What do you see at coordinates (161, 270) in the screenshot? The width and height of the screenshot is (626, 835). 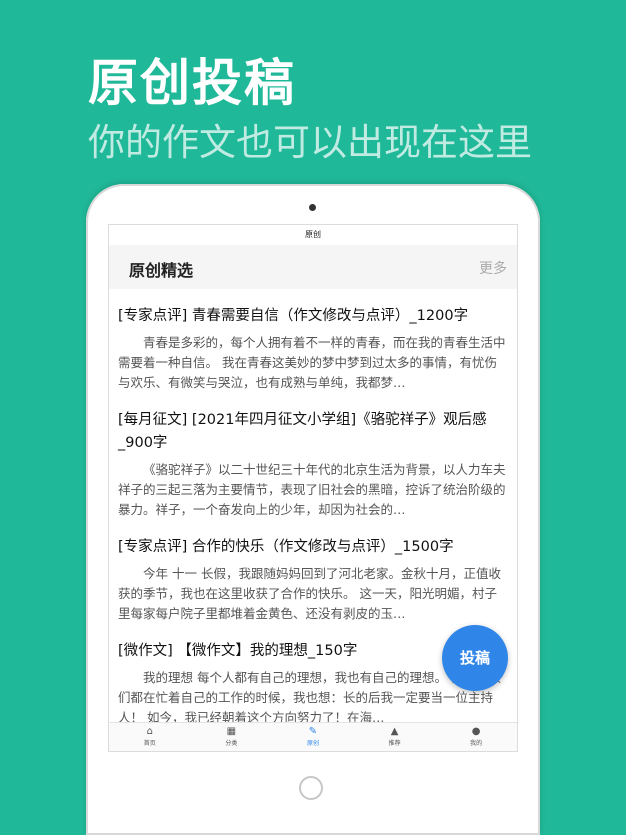 I see `section-title: 原创精选` at bounding box center [161, 270].